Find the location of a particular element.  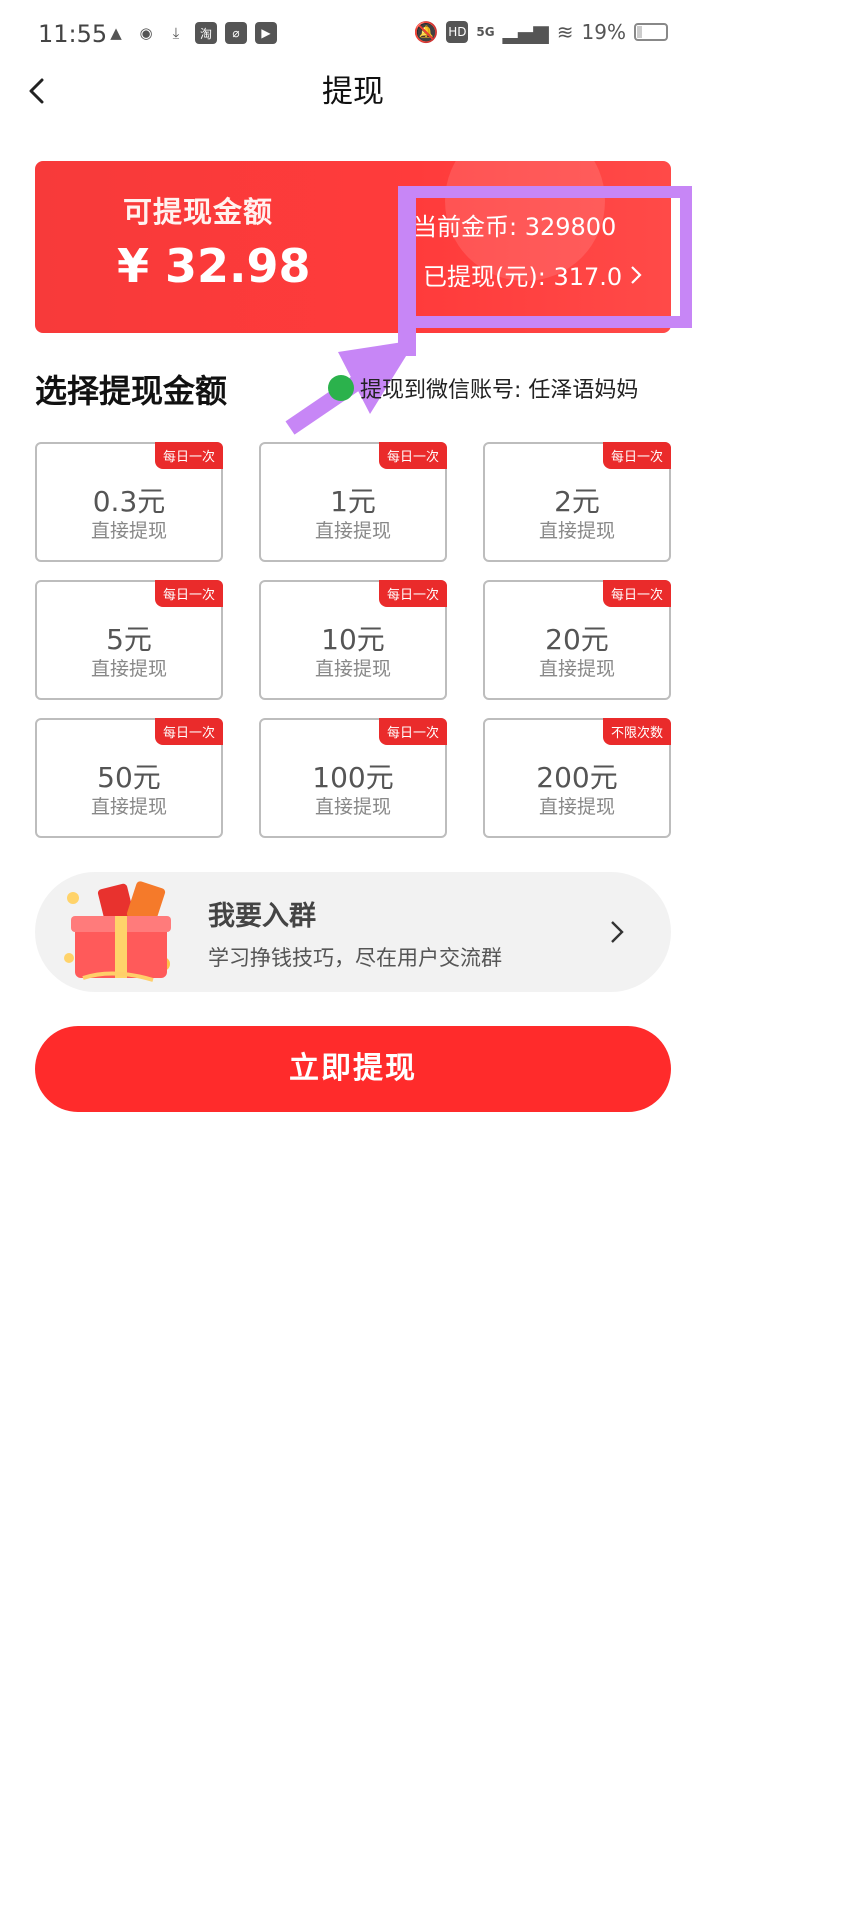

join-group-banner: 我要入群 学习挣钱技巧，尽在用户交流群 is located at coordinates (353, 932).